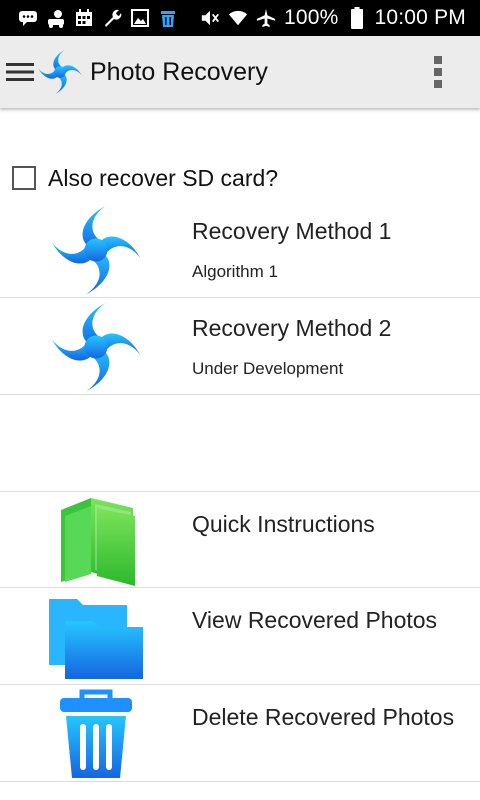 Image resolution: width=480 pixels, height=800 pixels. I want to click on recovery-method-2-subtitle: Under Development, so click(268, 368).